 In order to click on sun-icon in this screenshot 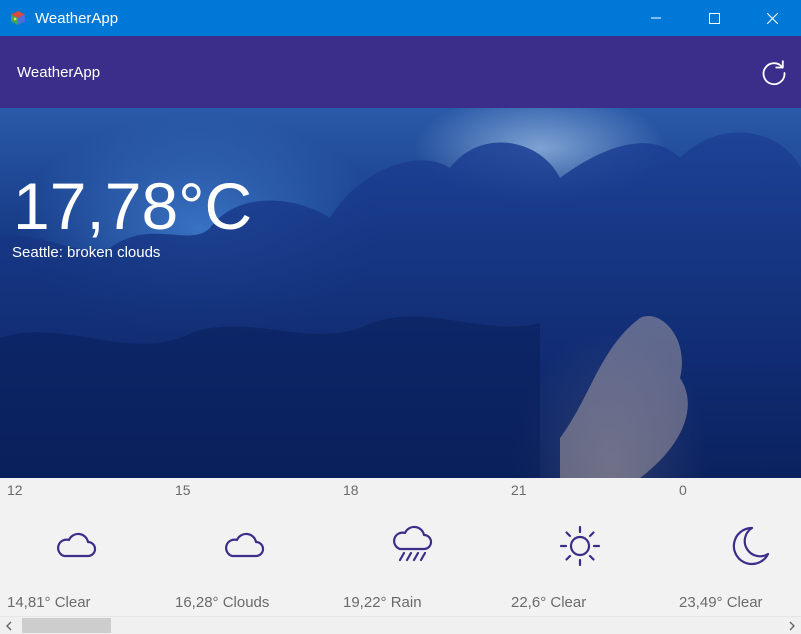, I will do `click(580, 546)`.